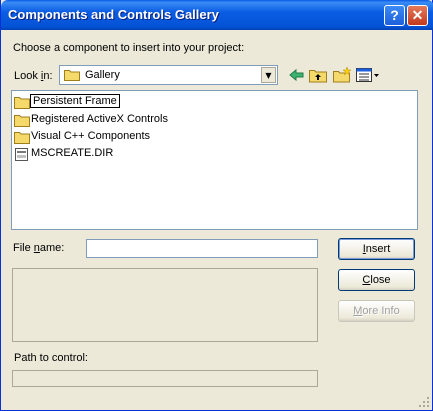 Image resolution: width=433 pixels, height=411 pixels. I want to click on path-to-control-label: Path to control:, so click(51, 358).